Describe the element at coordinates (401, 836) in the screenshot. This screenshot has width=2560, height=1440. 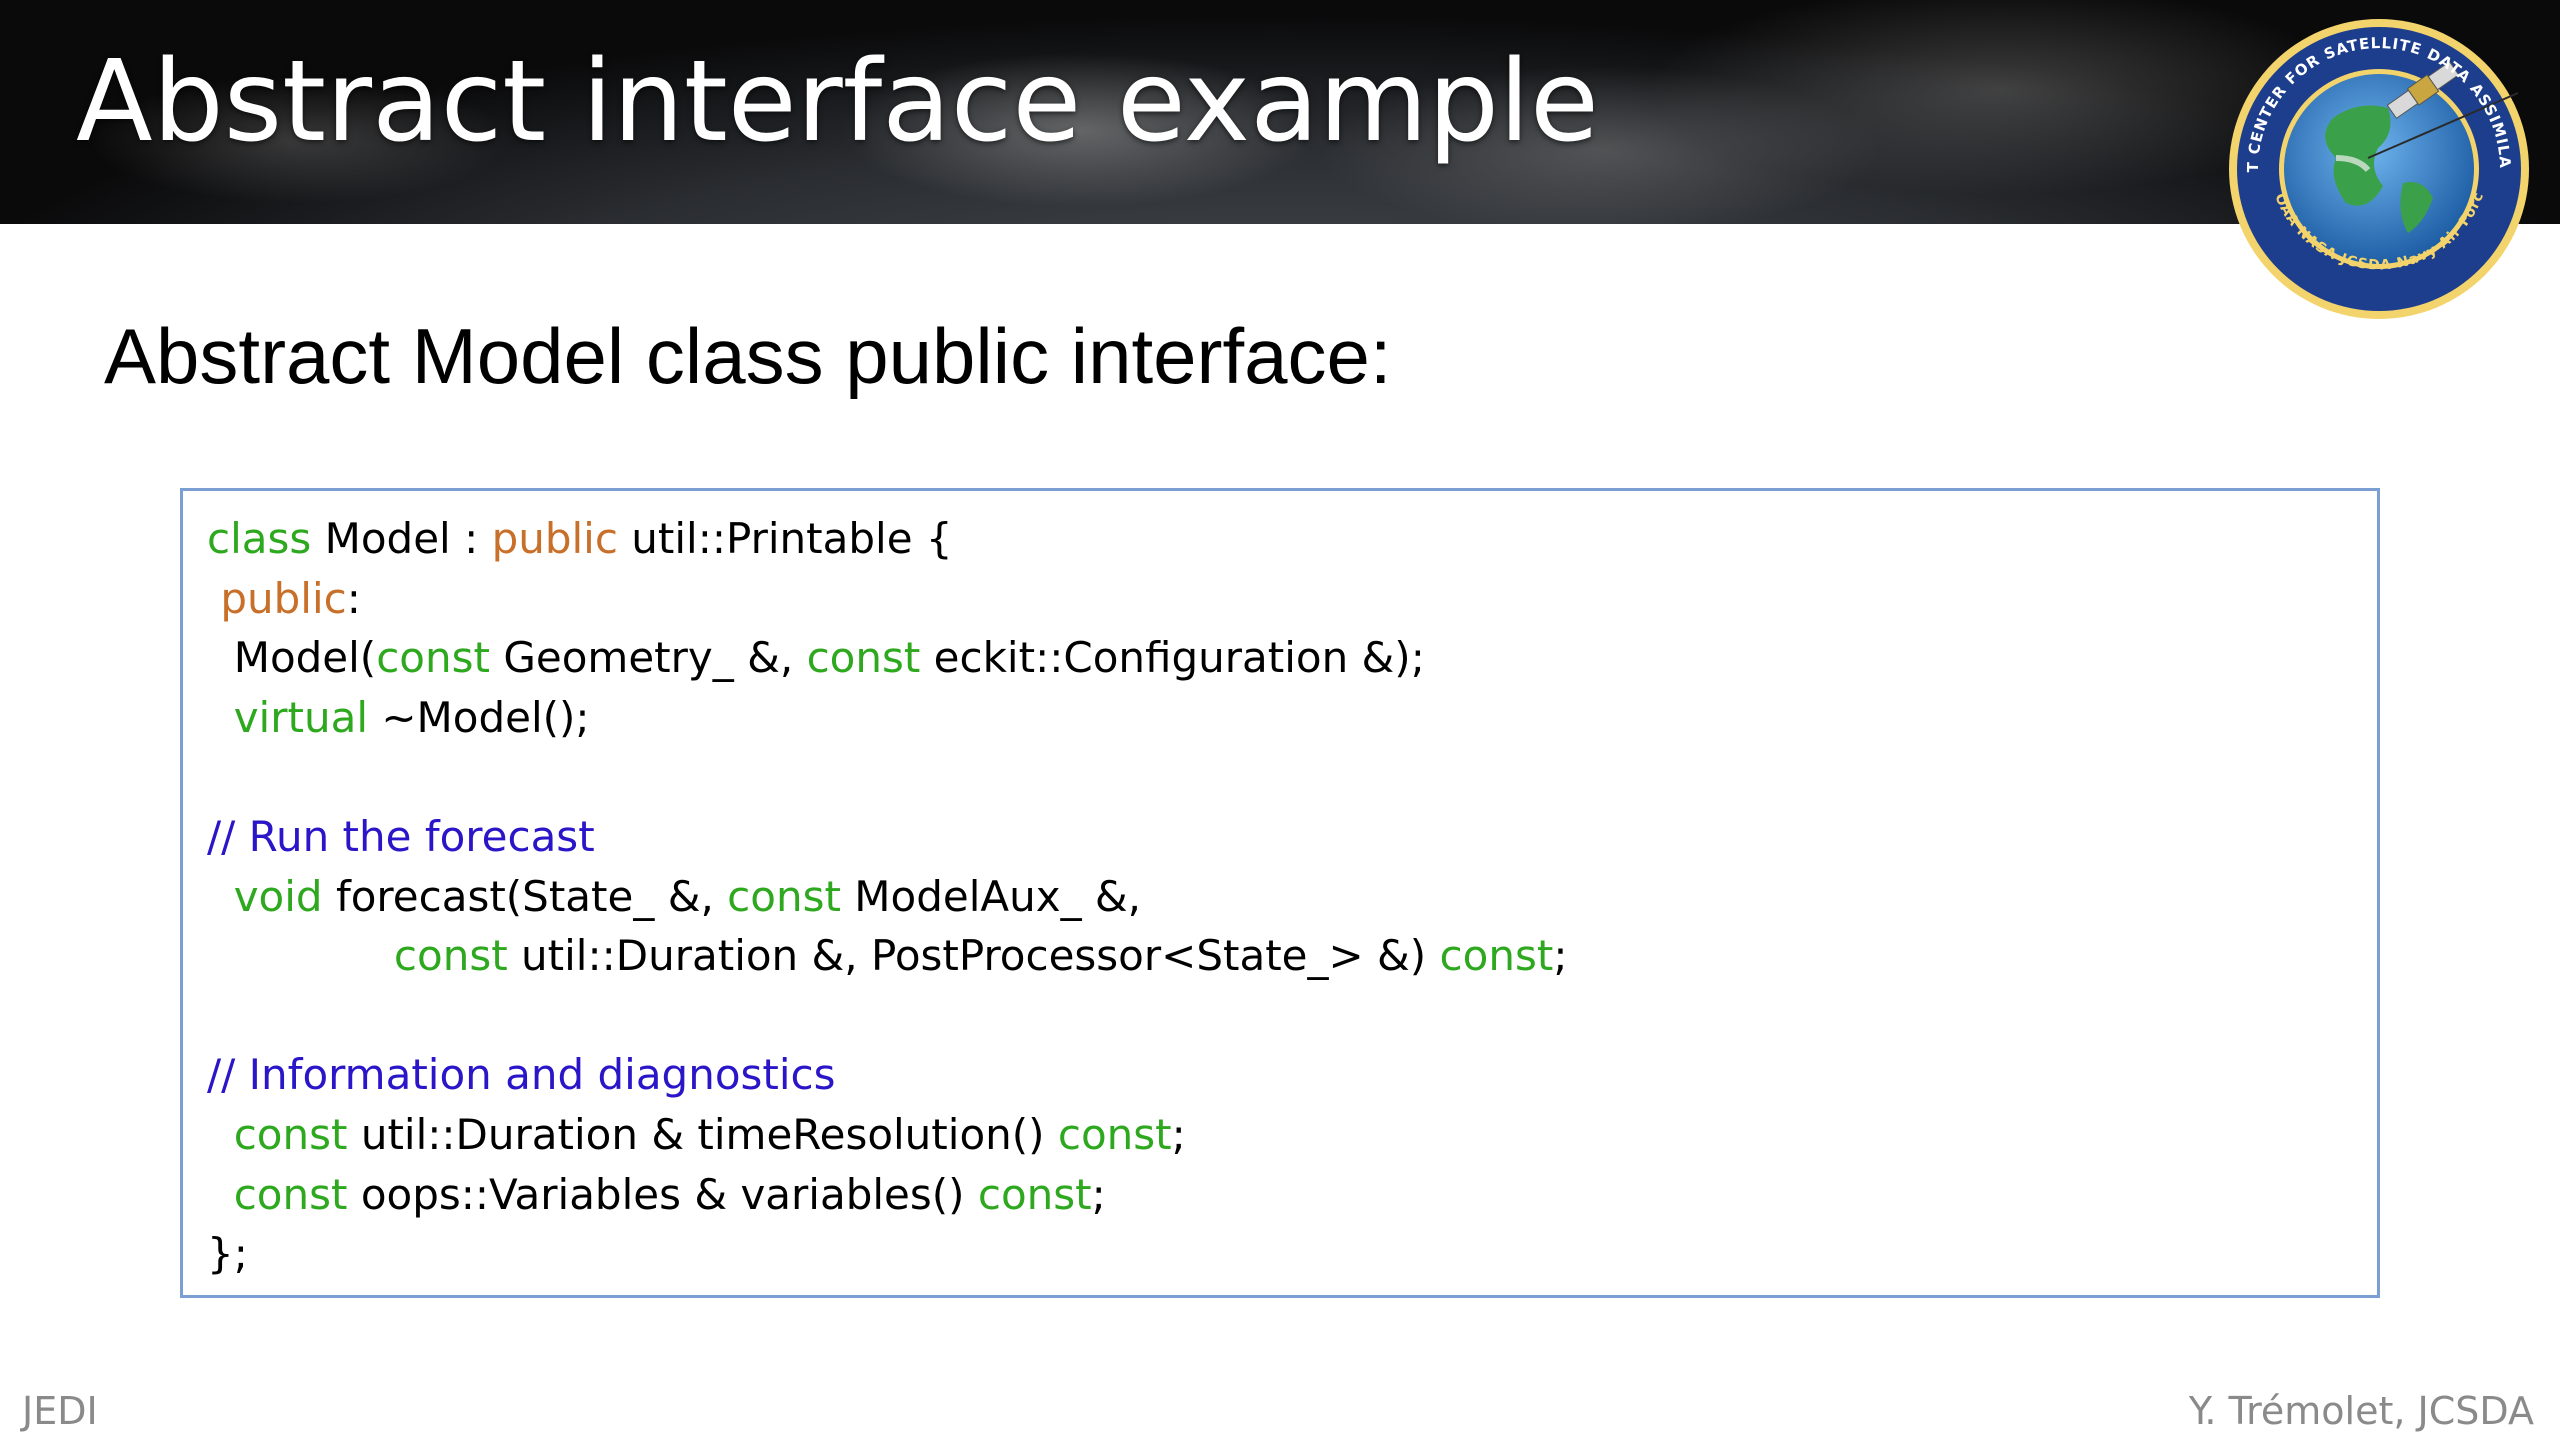
I see `code-comment: // Run the forecast` at that location.